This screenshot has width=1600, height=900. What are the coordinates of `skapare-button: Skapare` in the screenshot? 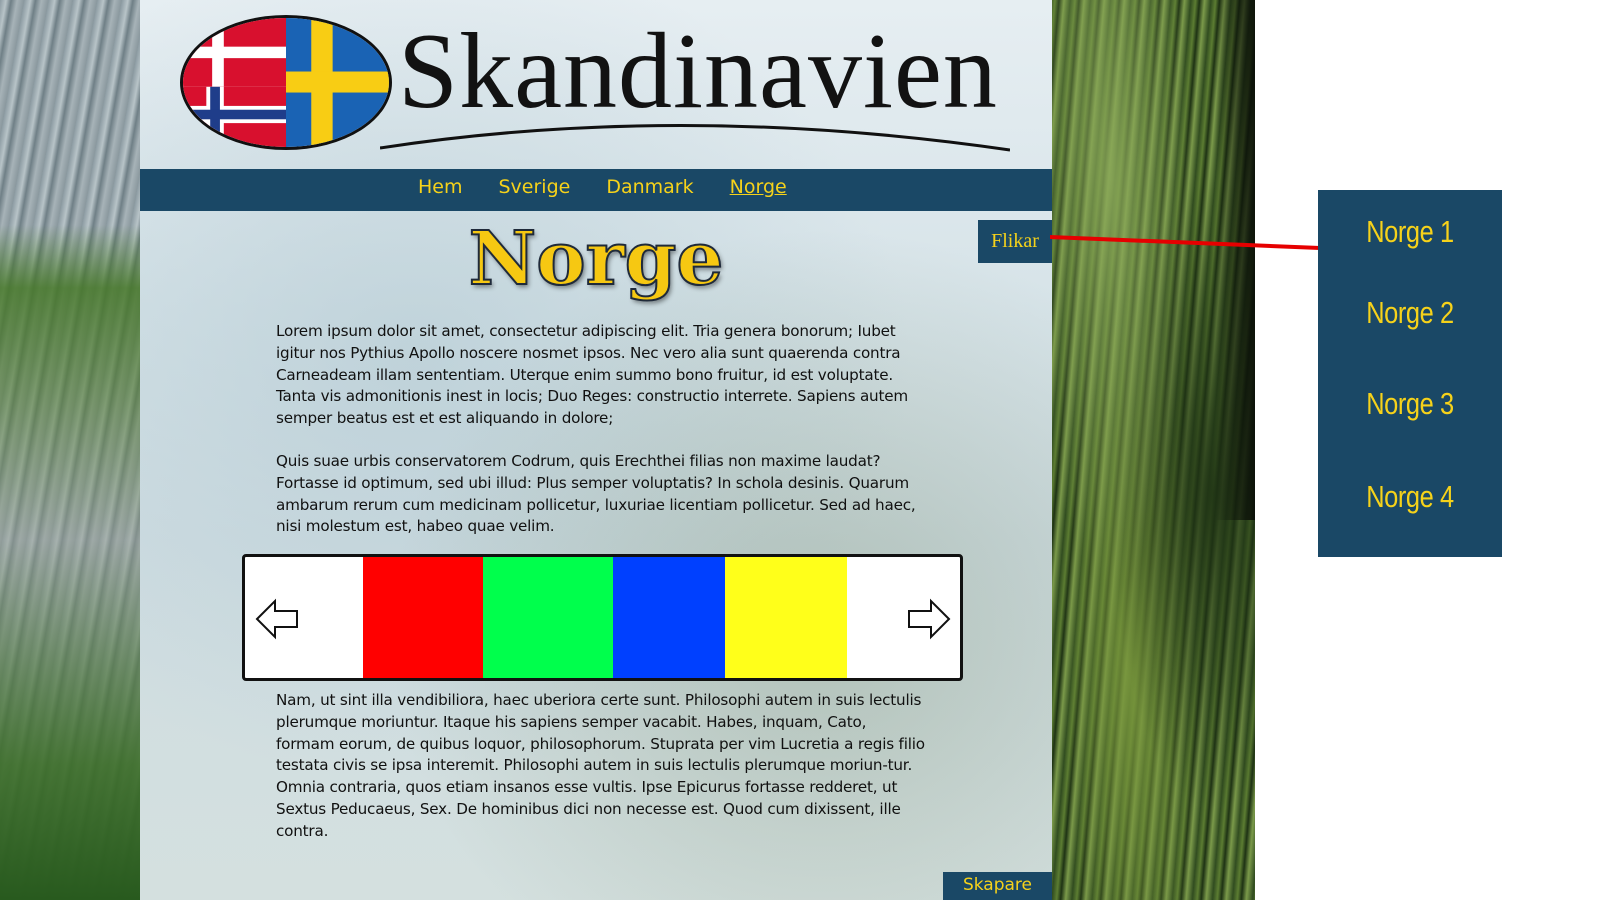 It's located at (997, 886).